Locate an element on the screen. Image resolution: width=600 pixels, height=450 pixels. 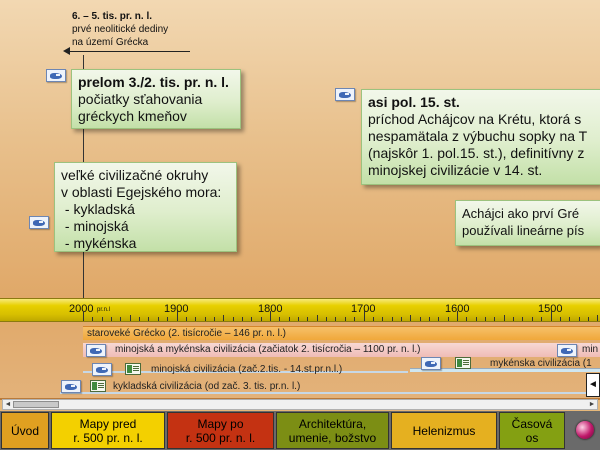
civilizations-box-line1: veľké civilizačné okruhy is located at coordinates (135, 175).